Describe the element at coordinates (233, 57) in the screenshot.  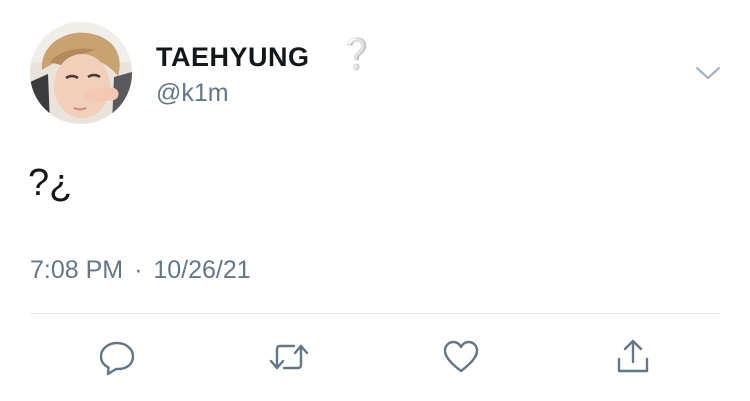
I see `author-display-name: TAEHYUNG` at that location.